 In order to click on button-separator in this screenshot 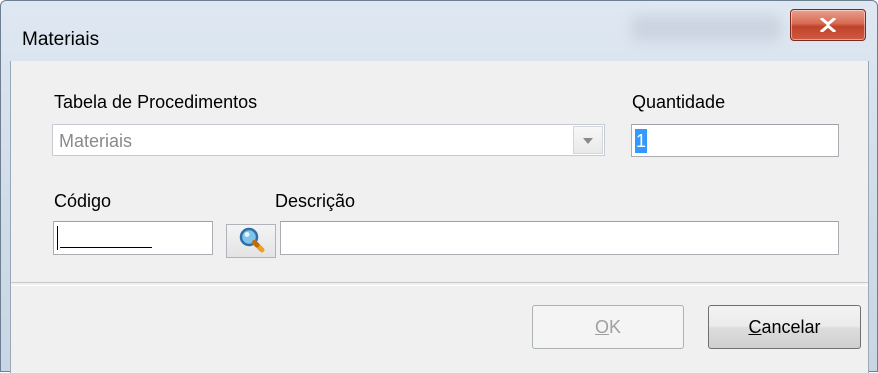, I will do `click(439, 284)`.